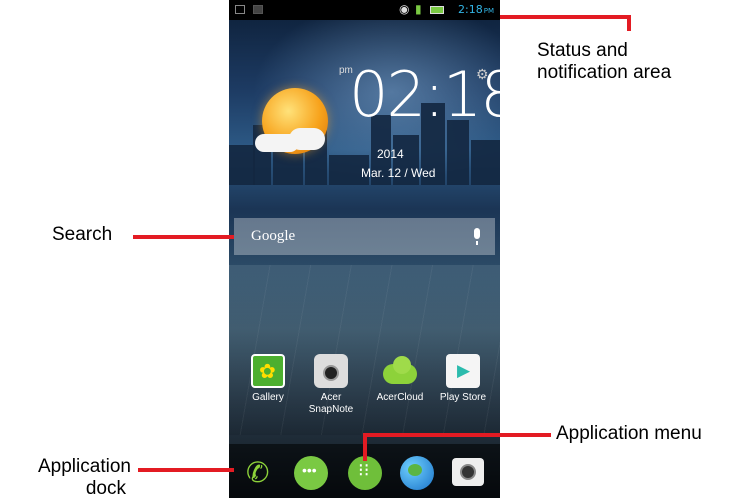 This screenshot has width=745, height=500. I want to click on weather-cloud-icon, so click(307, 139).